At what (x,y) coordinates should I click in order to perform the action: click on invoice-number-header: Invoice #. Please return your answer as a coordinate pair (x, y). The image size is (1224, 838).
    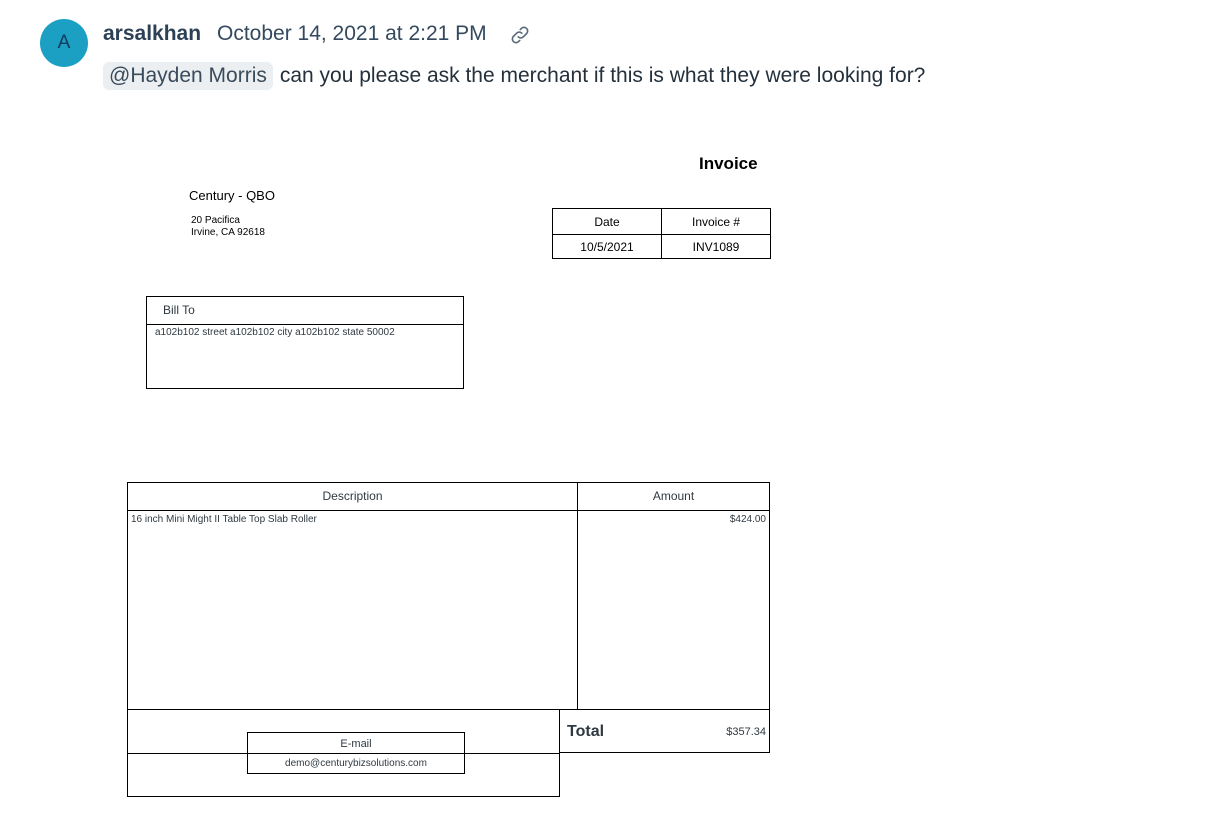
    Looking at the image, I should click on (716, 221).